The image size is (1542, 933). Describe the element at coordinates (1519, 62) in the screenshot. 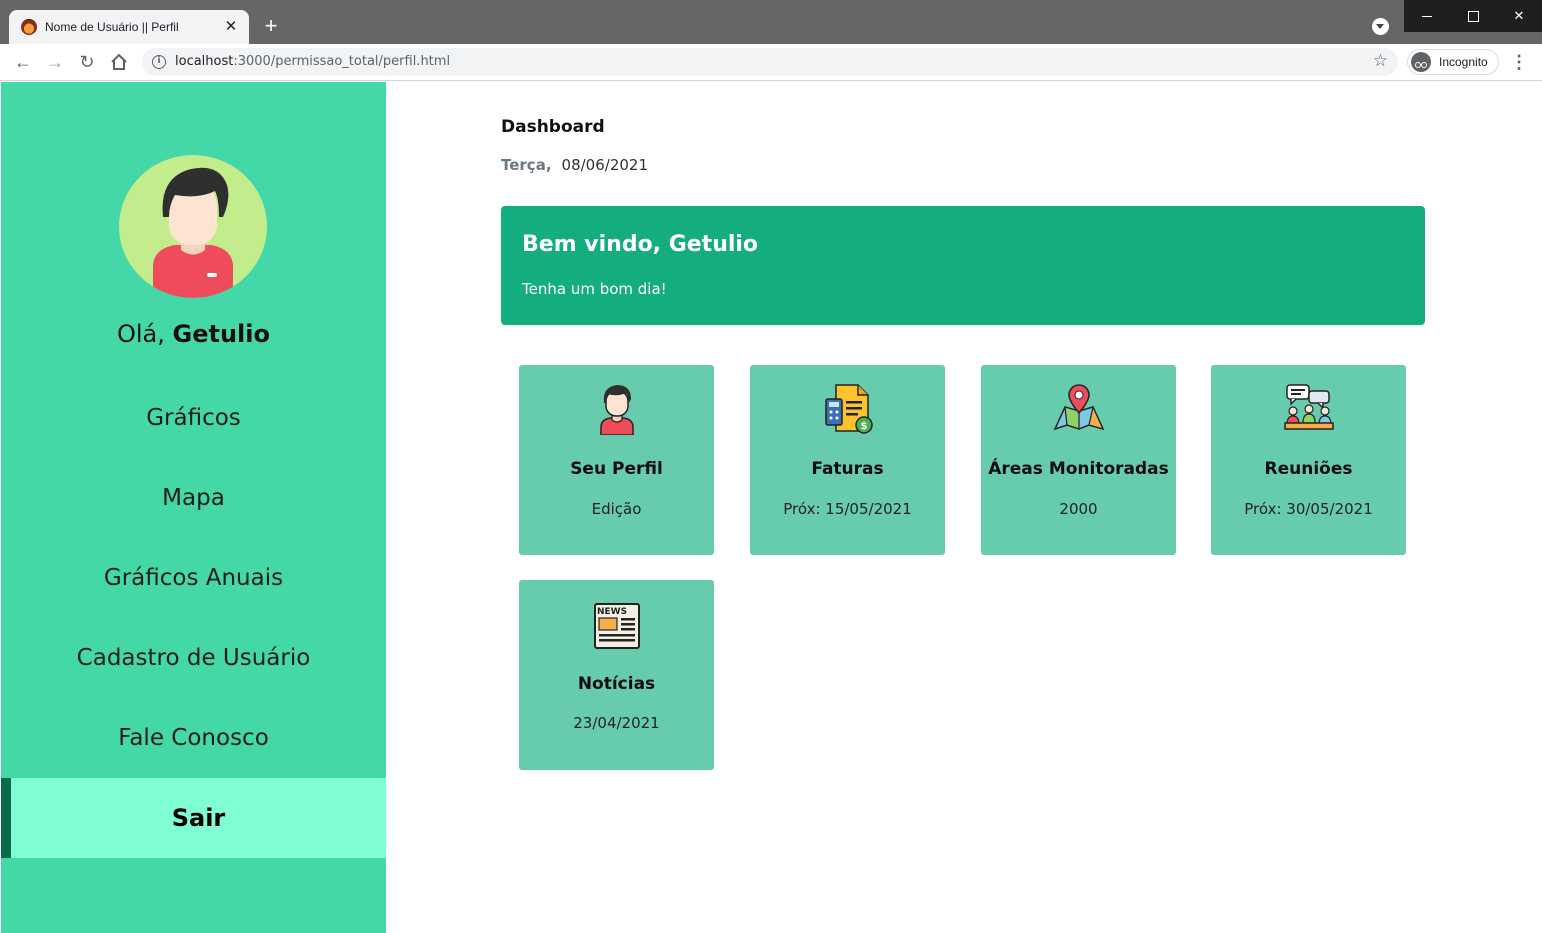

I see `browser-menu-icon: ⋮` at that location.